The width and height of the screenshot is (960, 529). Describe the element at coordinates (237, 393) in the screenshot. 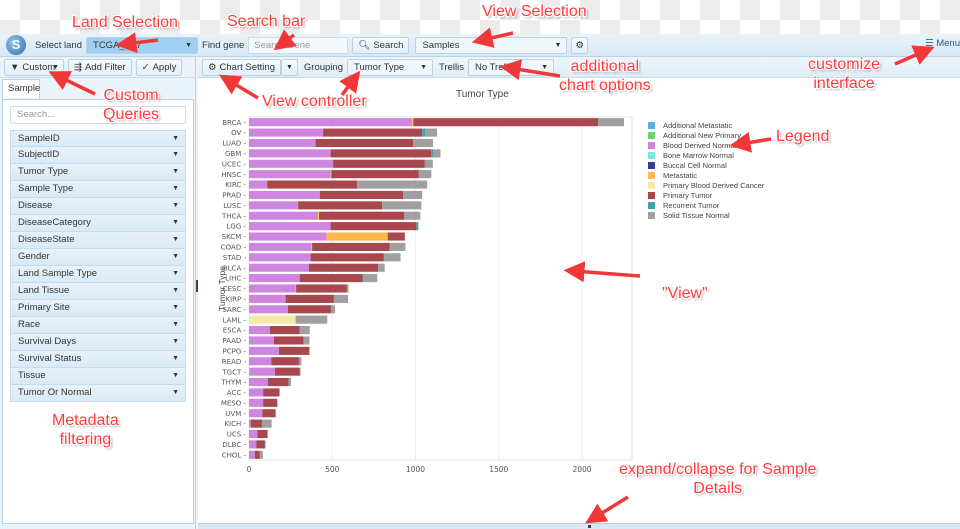

I see `y-tick-label: ACC -` at that location.